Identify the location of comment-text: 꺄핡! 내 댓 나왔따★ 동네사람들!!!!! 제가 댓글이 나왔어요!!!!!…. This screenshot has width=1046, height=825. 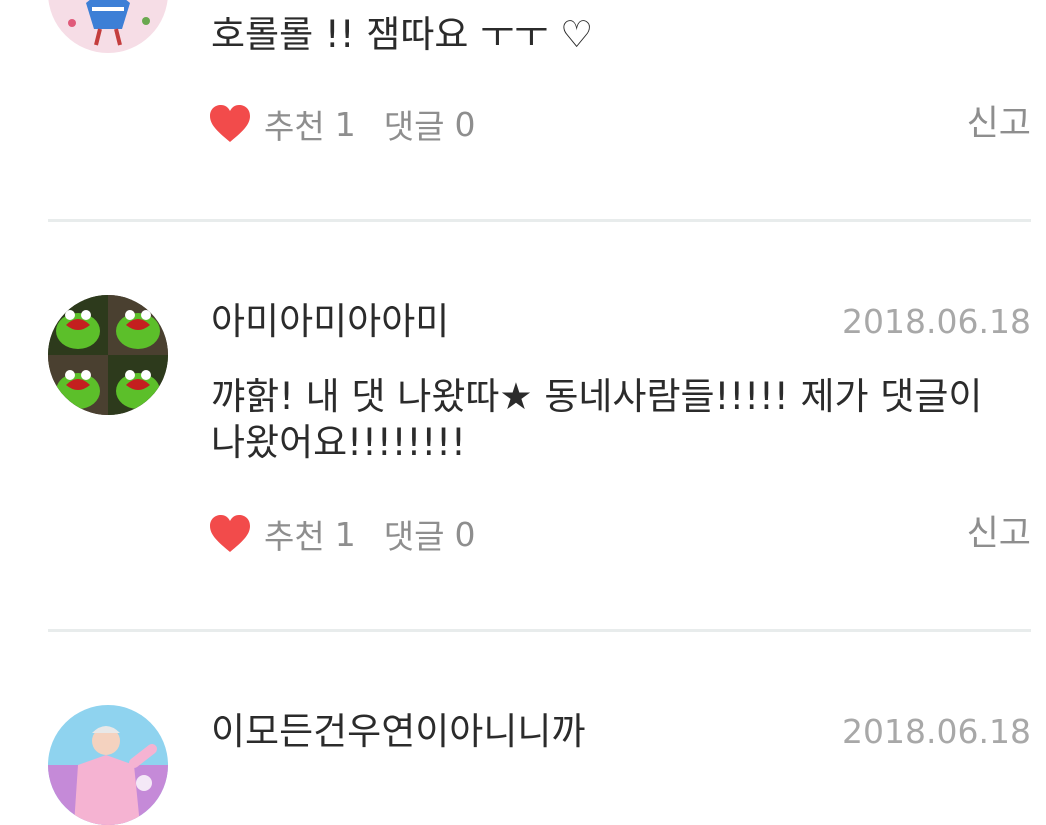
(597, 419).